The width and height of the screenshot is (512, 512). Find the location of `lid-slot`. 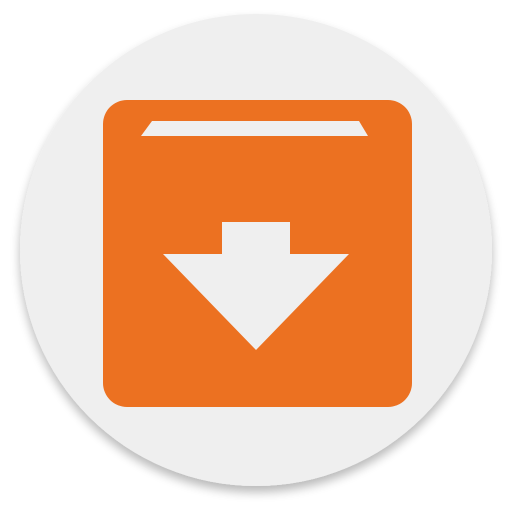

lid-slot is located at coordinates (254, 128).